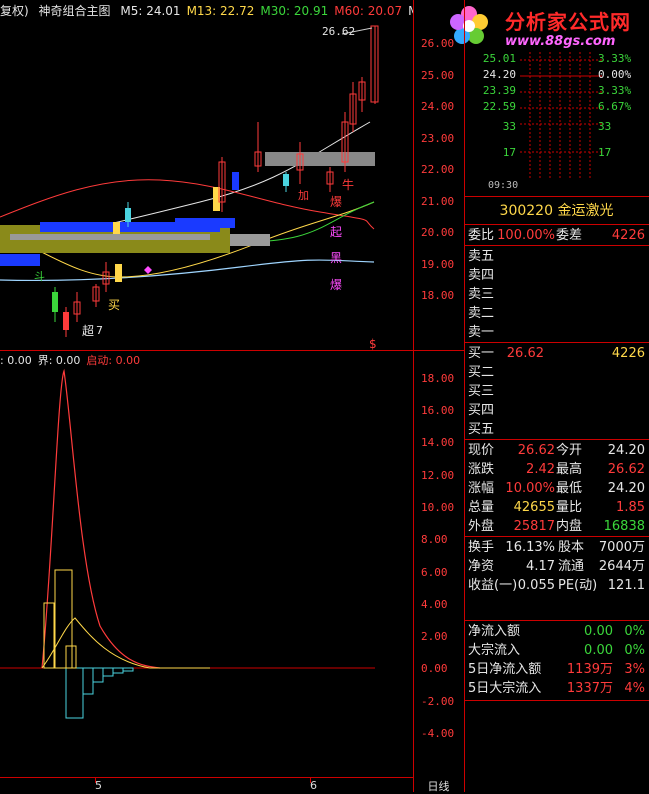 This screenshot has width=649, height=794. What do you see at coordinates (556, 410) in the screenshot?
I see `buy-row: 买四` at bounding box center [556, 410].